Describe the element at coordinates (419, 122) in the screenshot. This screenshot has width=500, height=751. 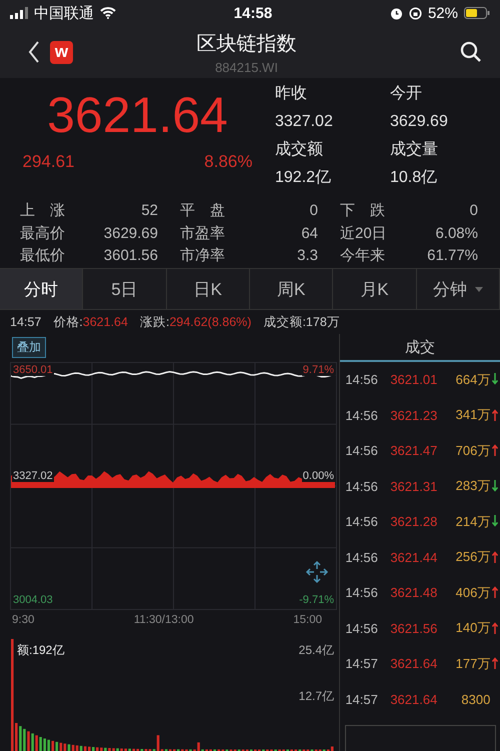
I see `field-value: 3629.69` at that location.